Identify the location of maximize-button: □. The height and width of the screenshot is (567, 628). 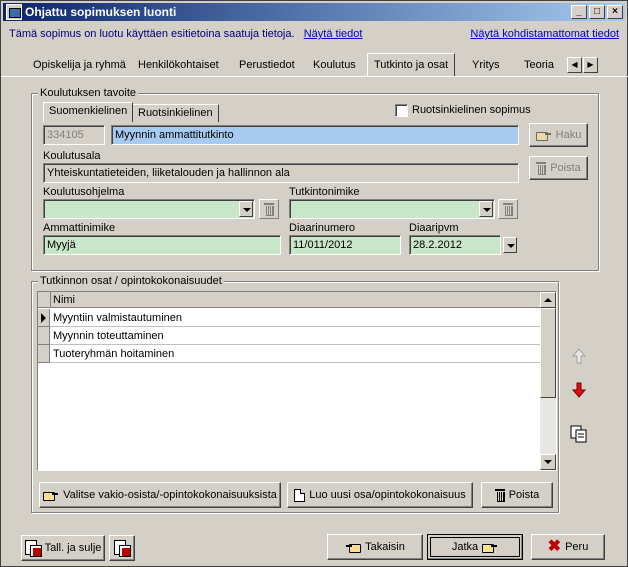
(597, 12).